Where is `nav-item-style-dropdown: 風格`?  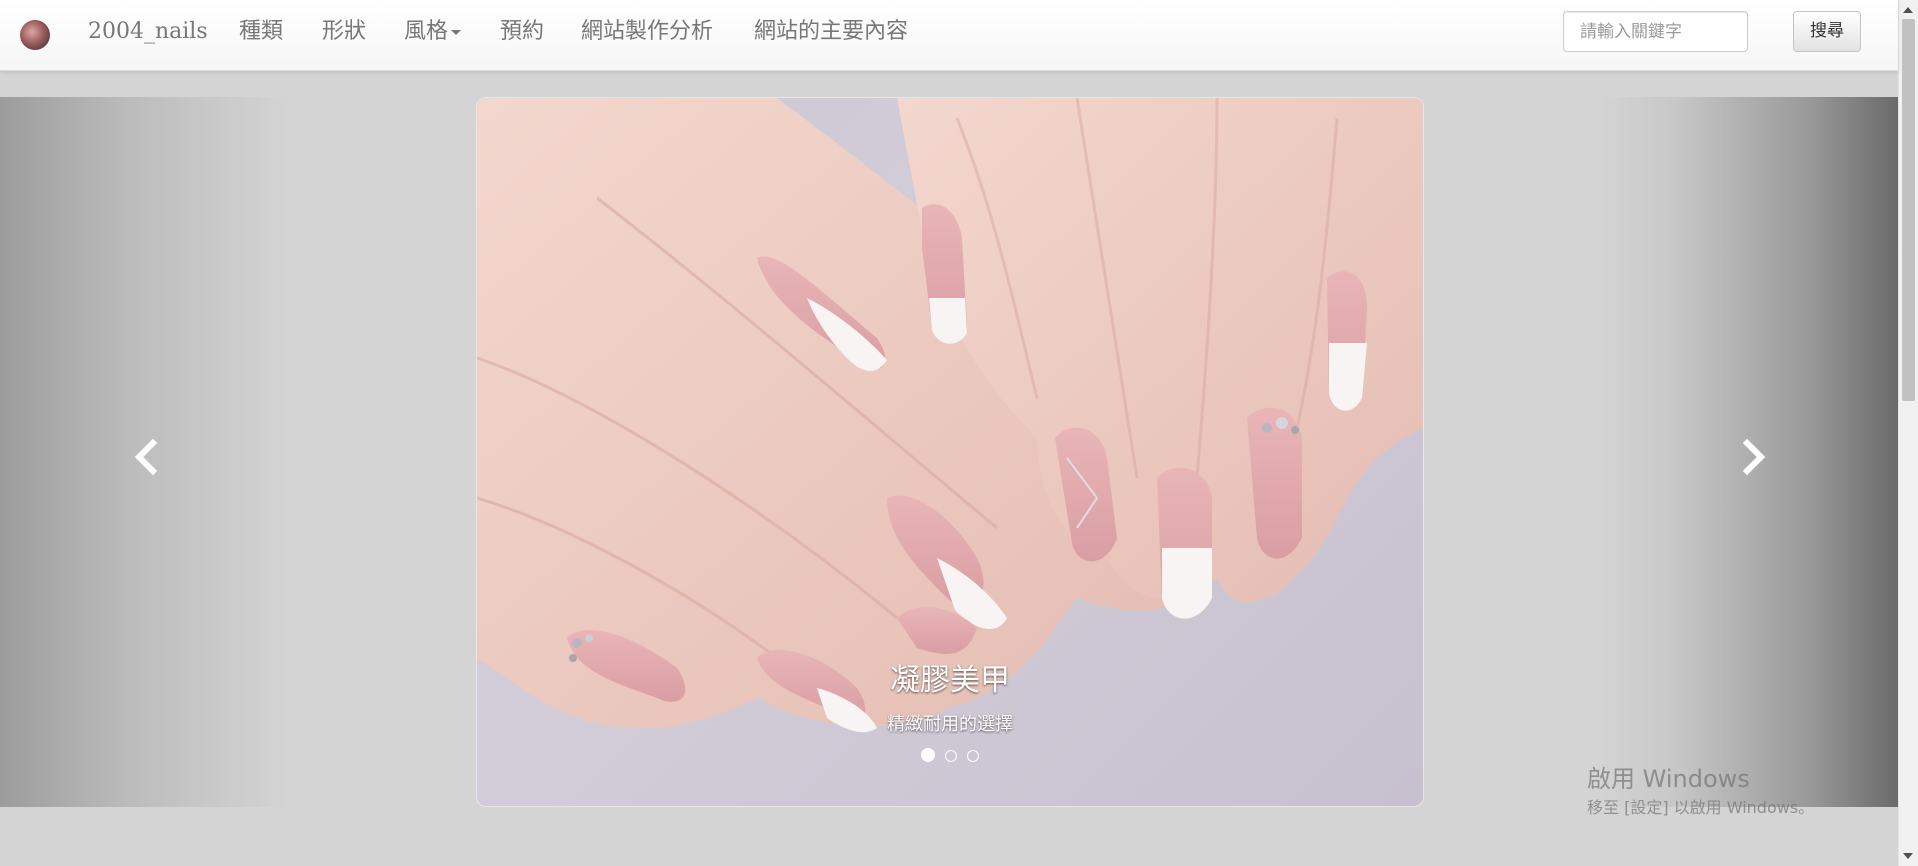 nav-item-style-dropdown: 風格 is located at coordinates (433, 32).